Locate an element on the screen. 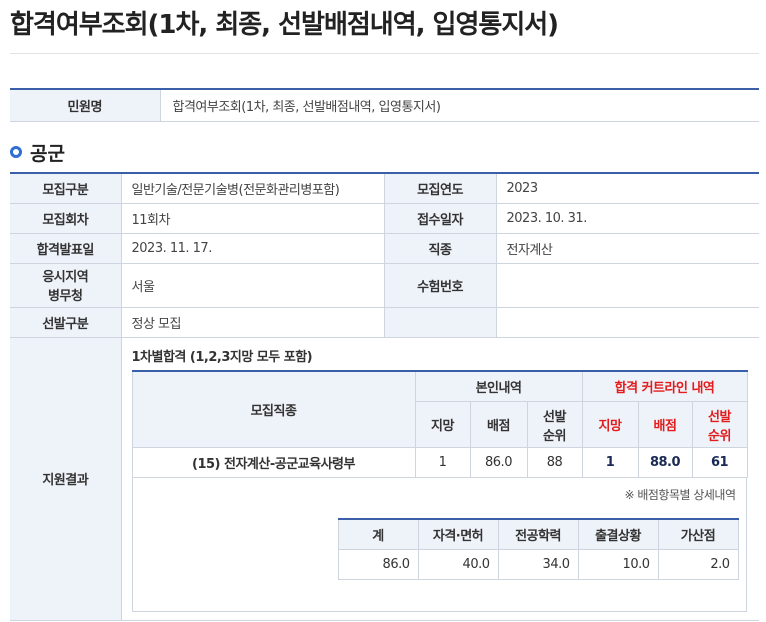  my-score-header: 배점 is located at coordinates (499, 424).